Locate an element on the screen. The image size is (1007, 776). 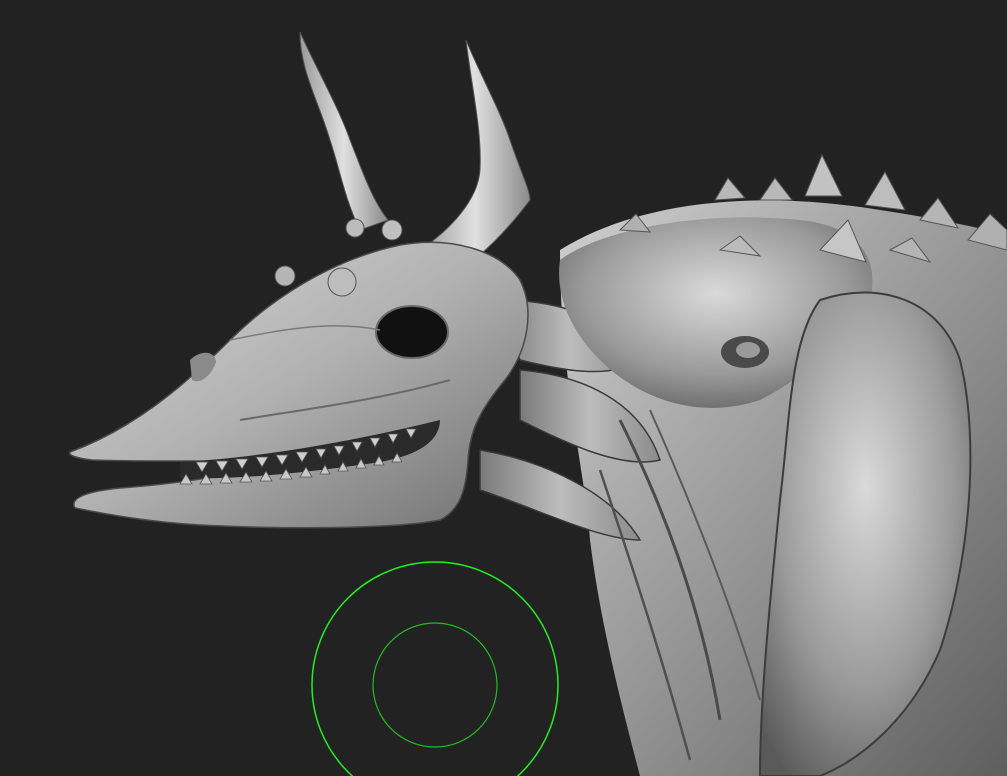
brush-outer-ring is located at coordinates (435, 668).